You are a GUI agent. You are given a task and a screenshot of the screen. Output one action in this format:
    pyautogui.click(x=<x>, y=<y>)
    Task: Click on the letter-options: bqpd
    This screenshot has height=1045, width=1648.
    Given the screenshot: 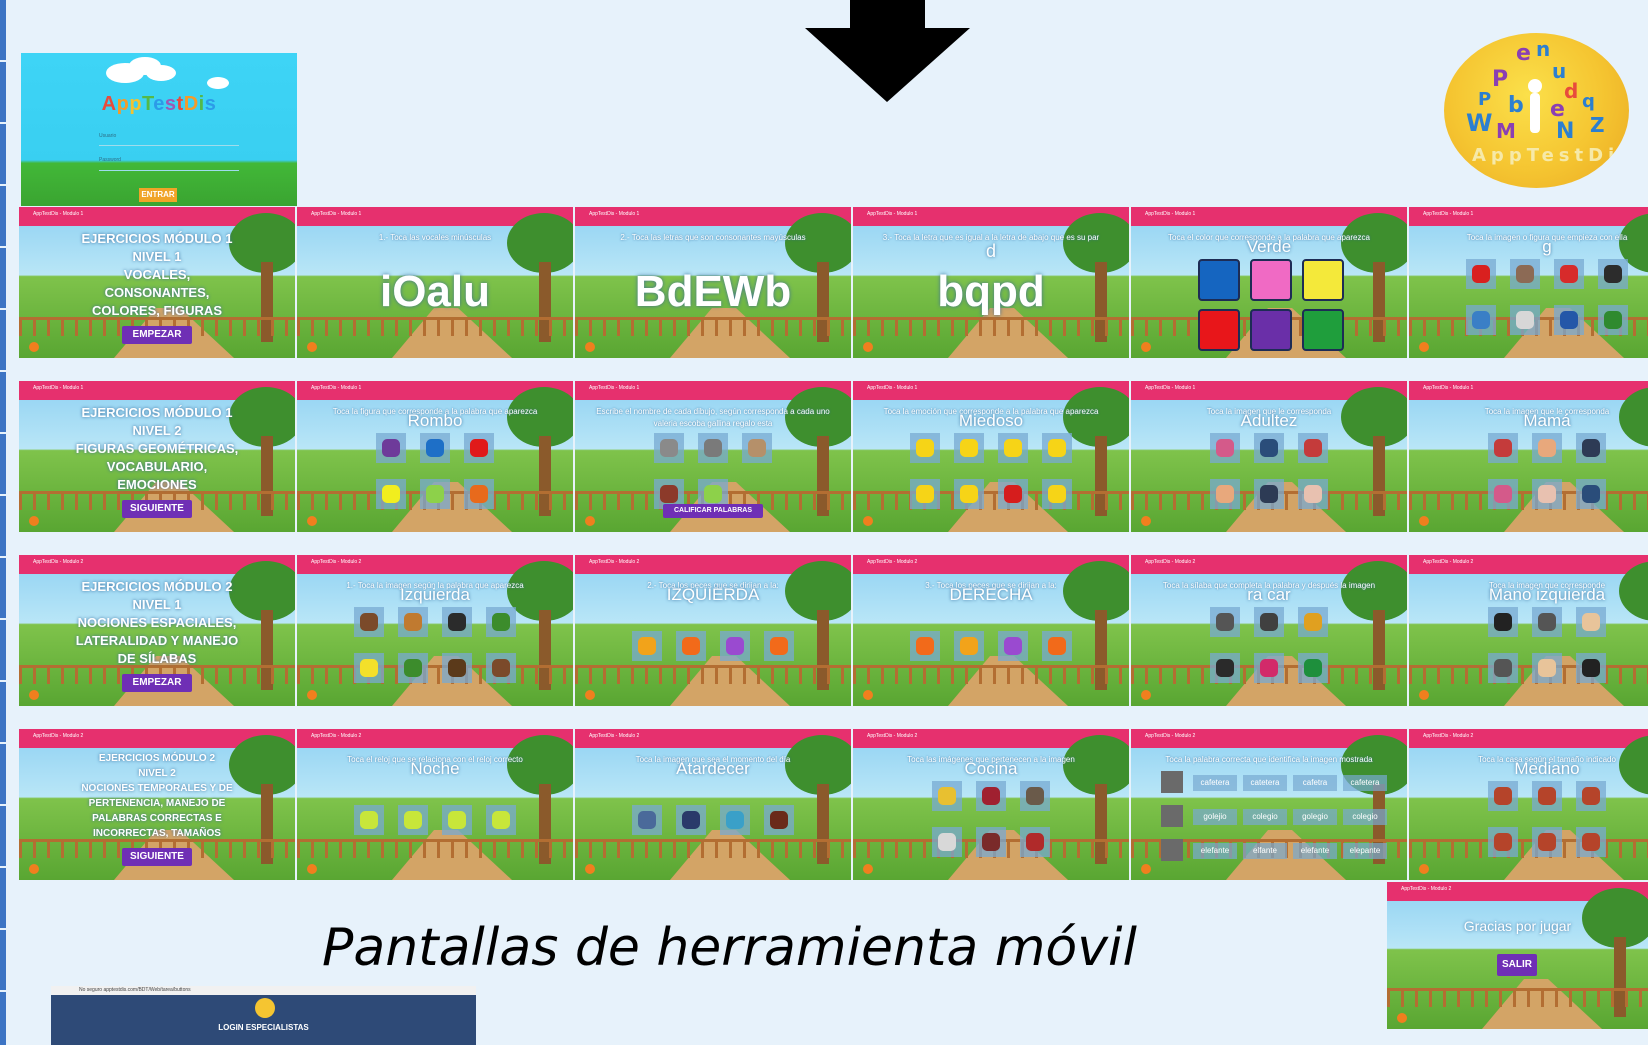 What is the action you would take?
    pyautogui.click(x=991, y=292)
    